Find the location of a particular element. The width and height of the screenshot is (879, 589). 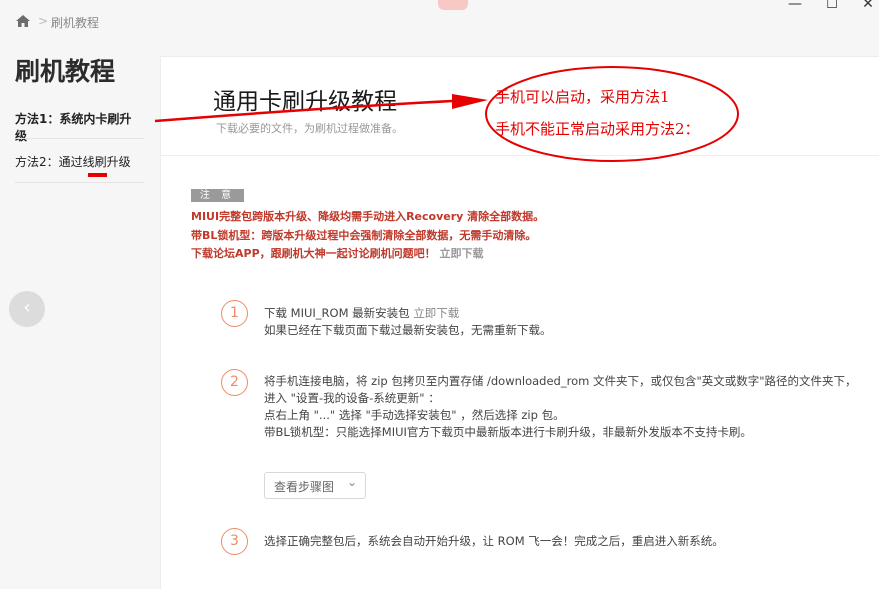

warning-line-1: MIUI完整包跨版本升级、降级均需手动进入Recovery 清除全部数据。 is located at coordinates (368, 216).